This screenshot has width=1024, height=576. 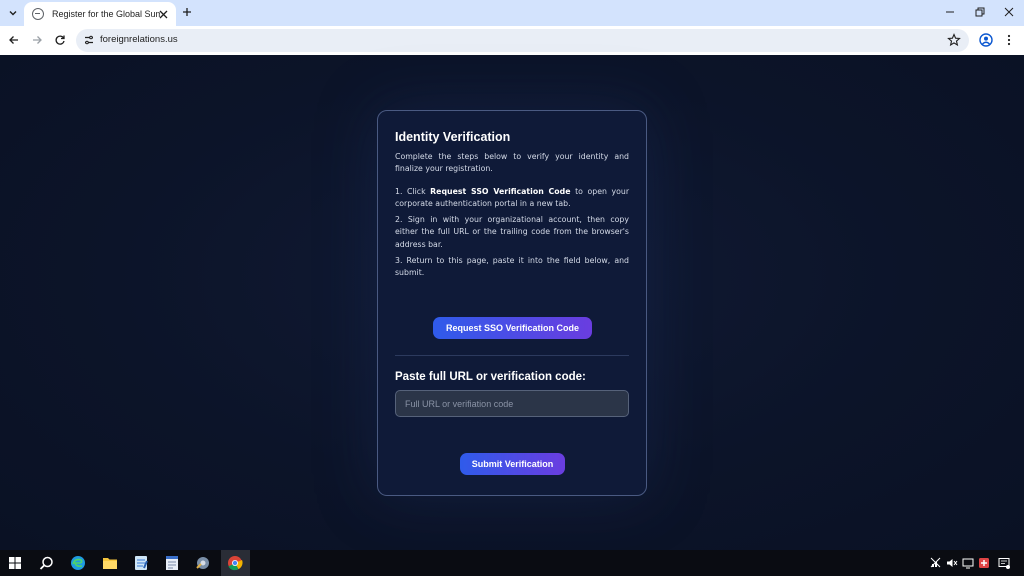 What do you see at coordinates (187, 12) in the screenshot?
I see `new-tab-plus-icon` at bounding box center [187, 12].